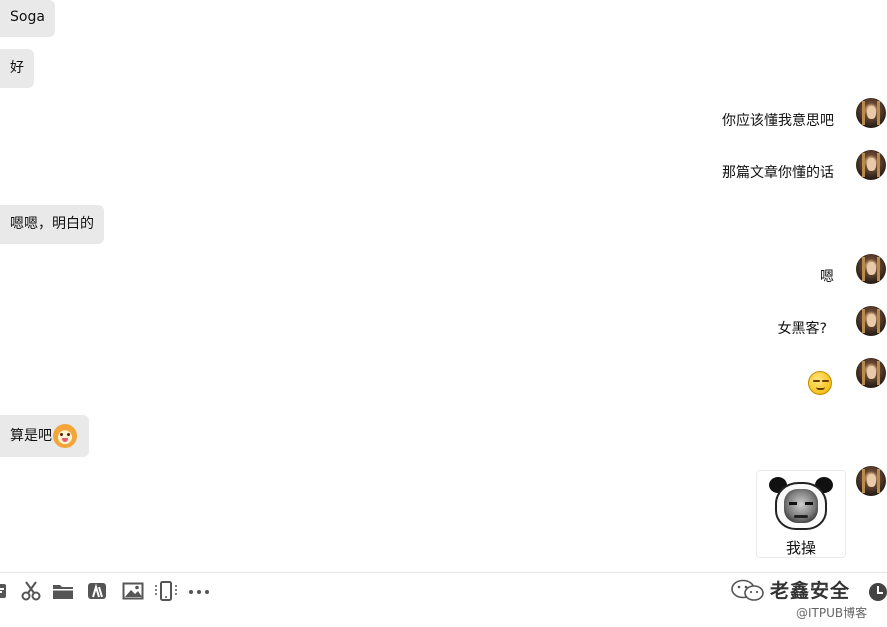 The image size is (887, 627). What do you see at coordinates (820, 383) in the screenshot?
I see `grinning-face-emoji` at bounding box center [820, 383].